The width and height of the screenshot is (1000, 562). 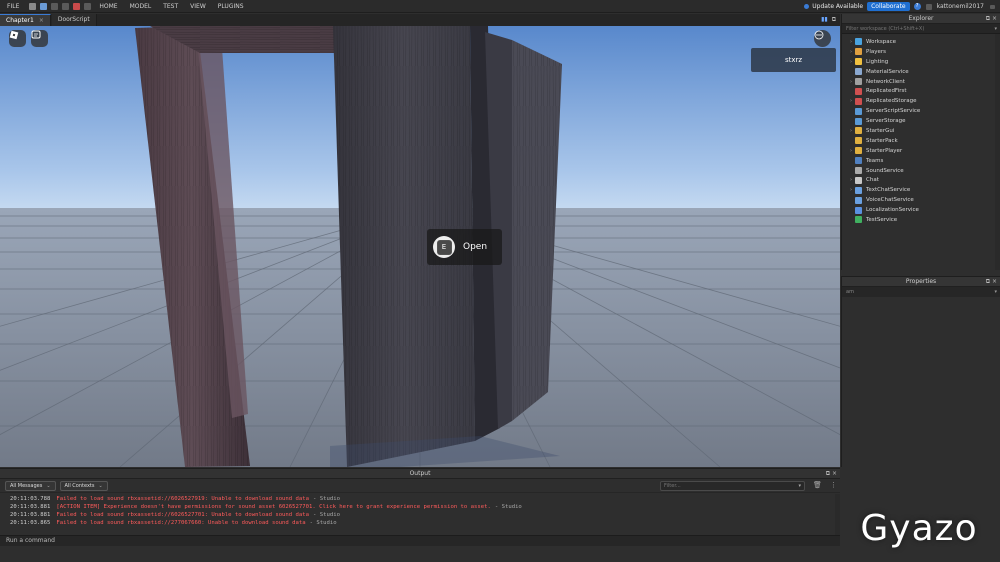 I want to click on undock-icon: ⧉, so click(x=834, y=20).